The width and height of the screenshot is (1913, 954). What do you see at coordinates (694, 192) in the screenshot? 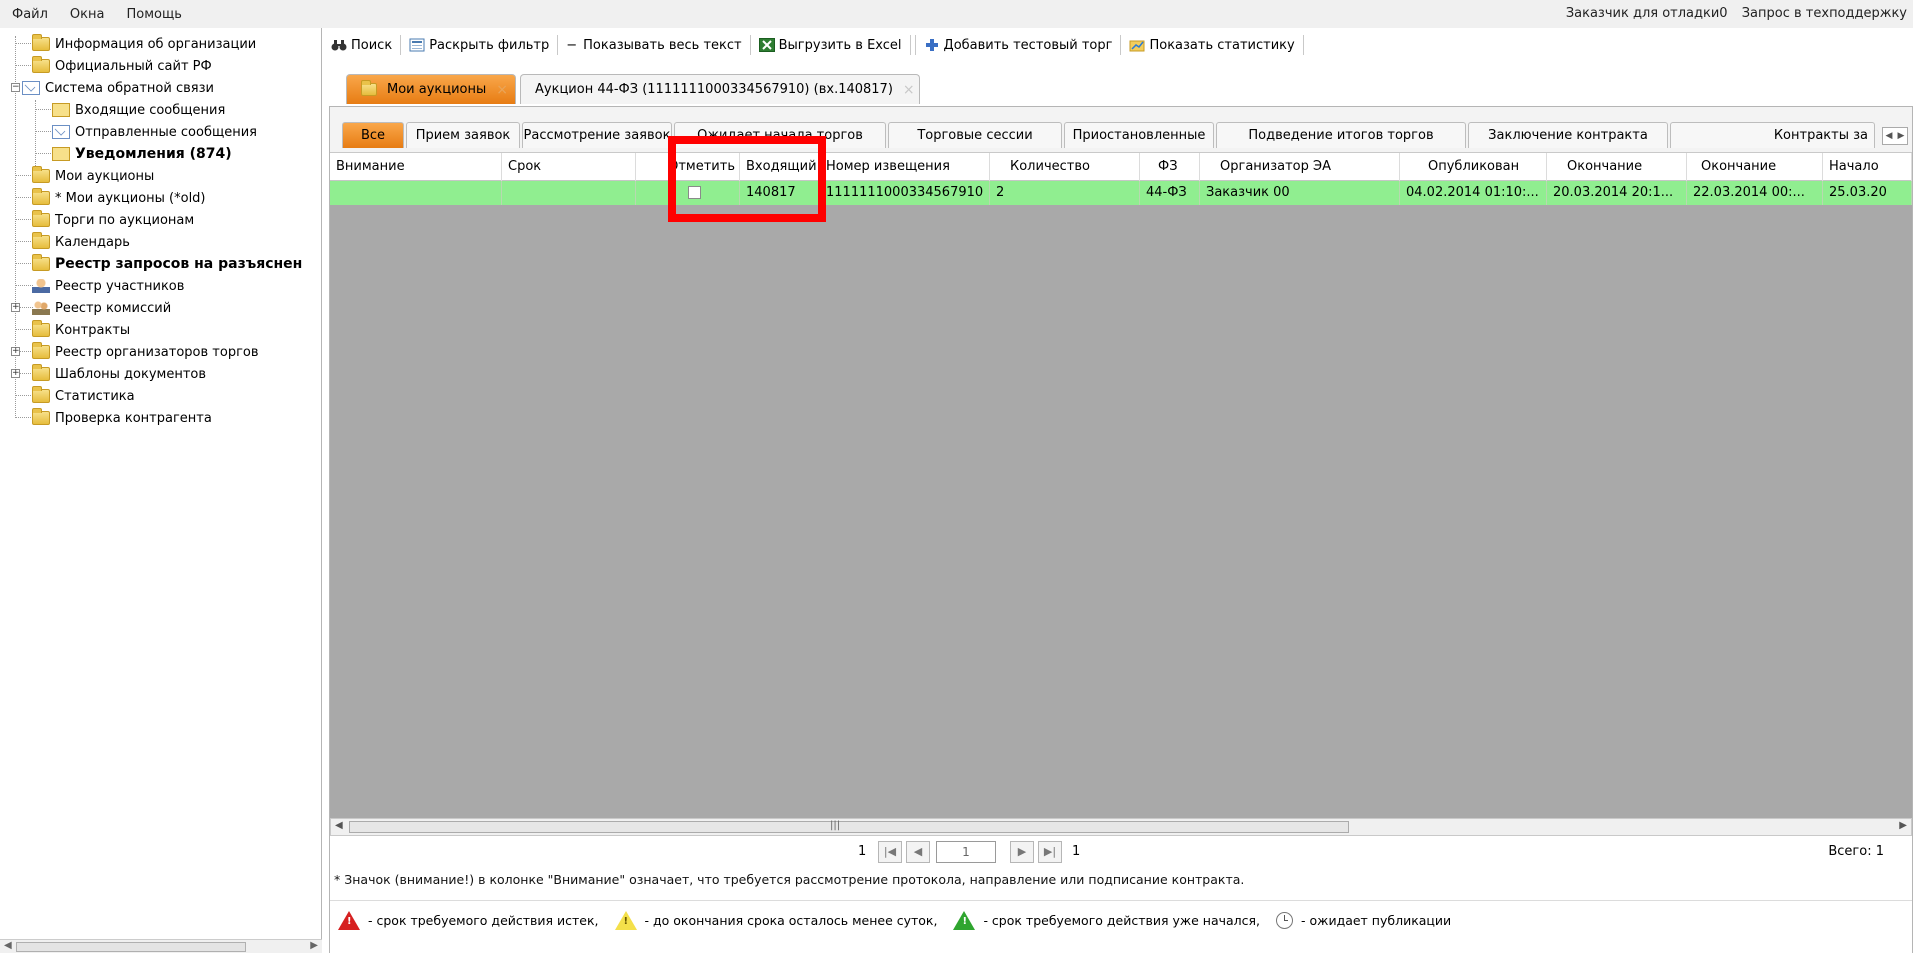
I see `mark-checkbox` at bounding box center [694, 192].